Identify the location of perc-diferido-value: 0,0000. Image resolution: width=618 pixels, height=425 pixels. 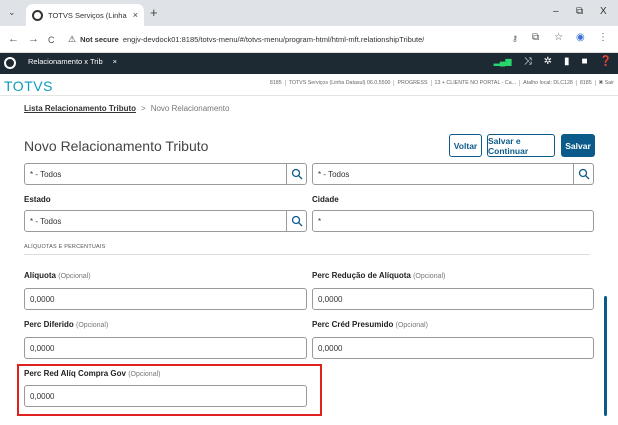
(42, 348).